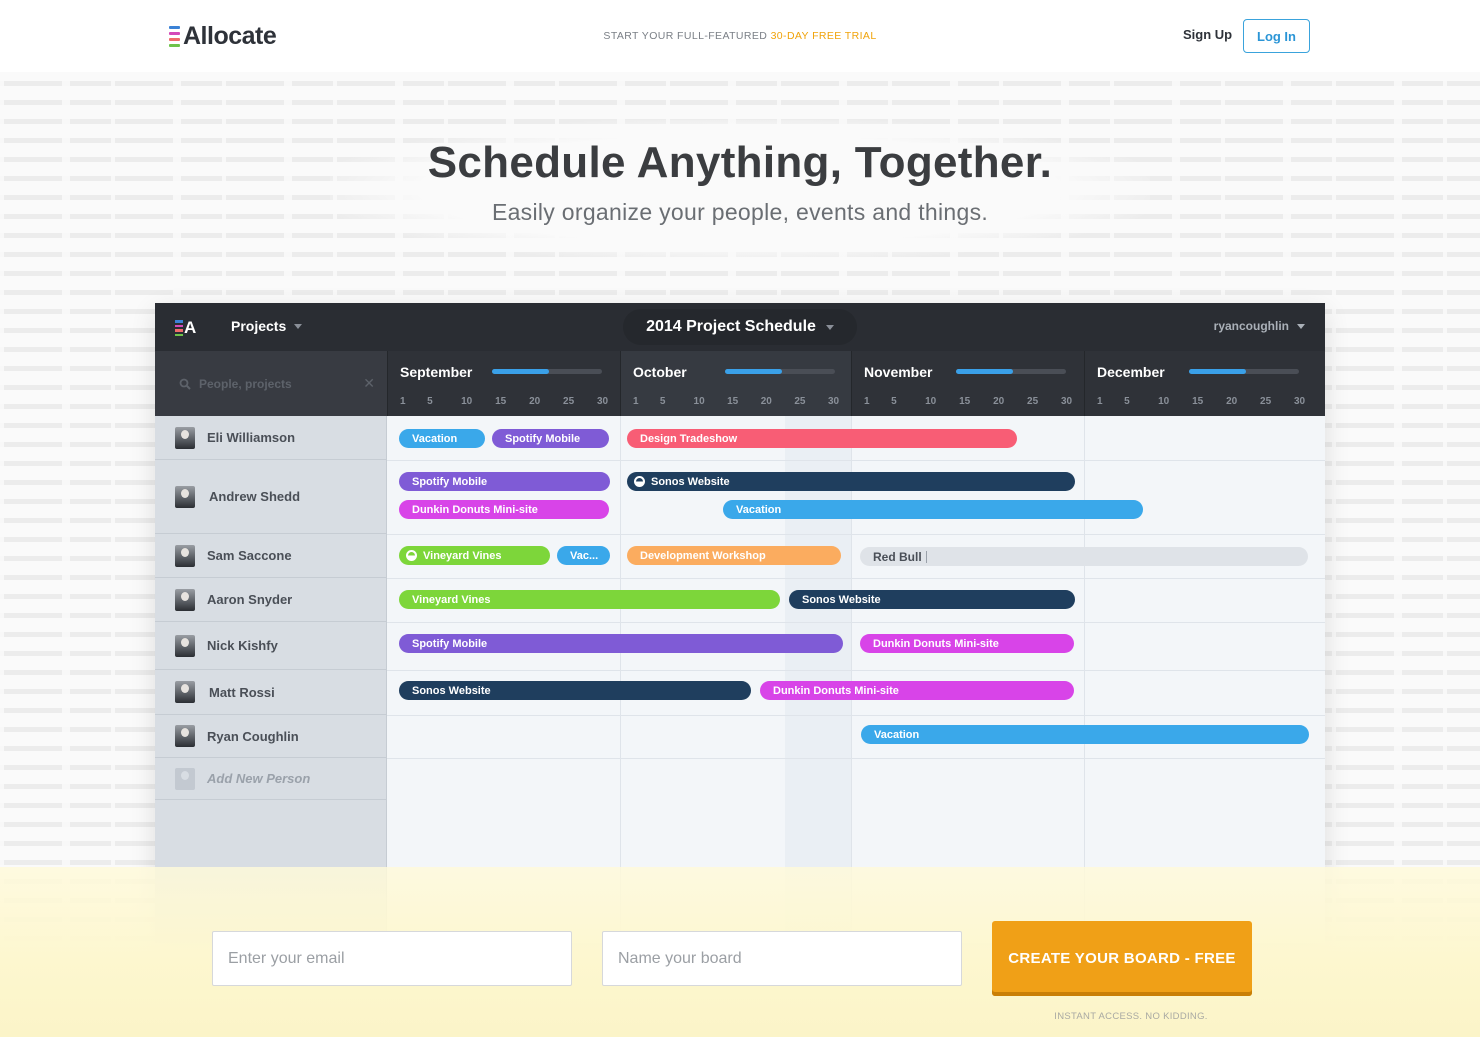 The height and width of the screenshot is (1037, 1480). Describe the element at coordinates (392, 958) in the screenshot. I see `email-field` at that location.